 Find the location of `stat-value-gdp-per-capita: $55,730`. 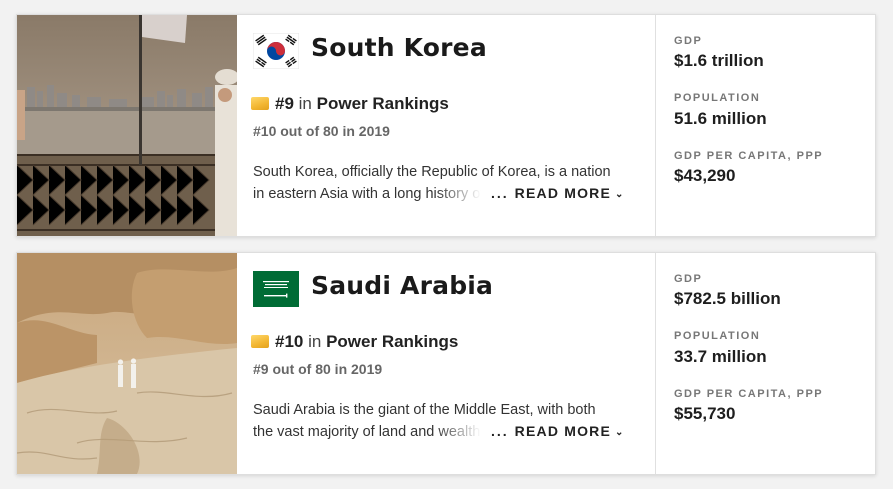

stat-value-gdp-per-capita: $55,730 is located at coordinates (705, 413).